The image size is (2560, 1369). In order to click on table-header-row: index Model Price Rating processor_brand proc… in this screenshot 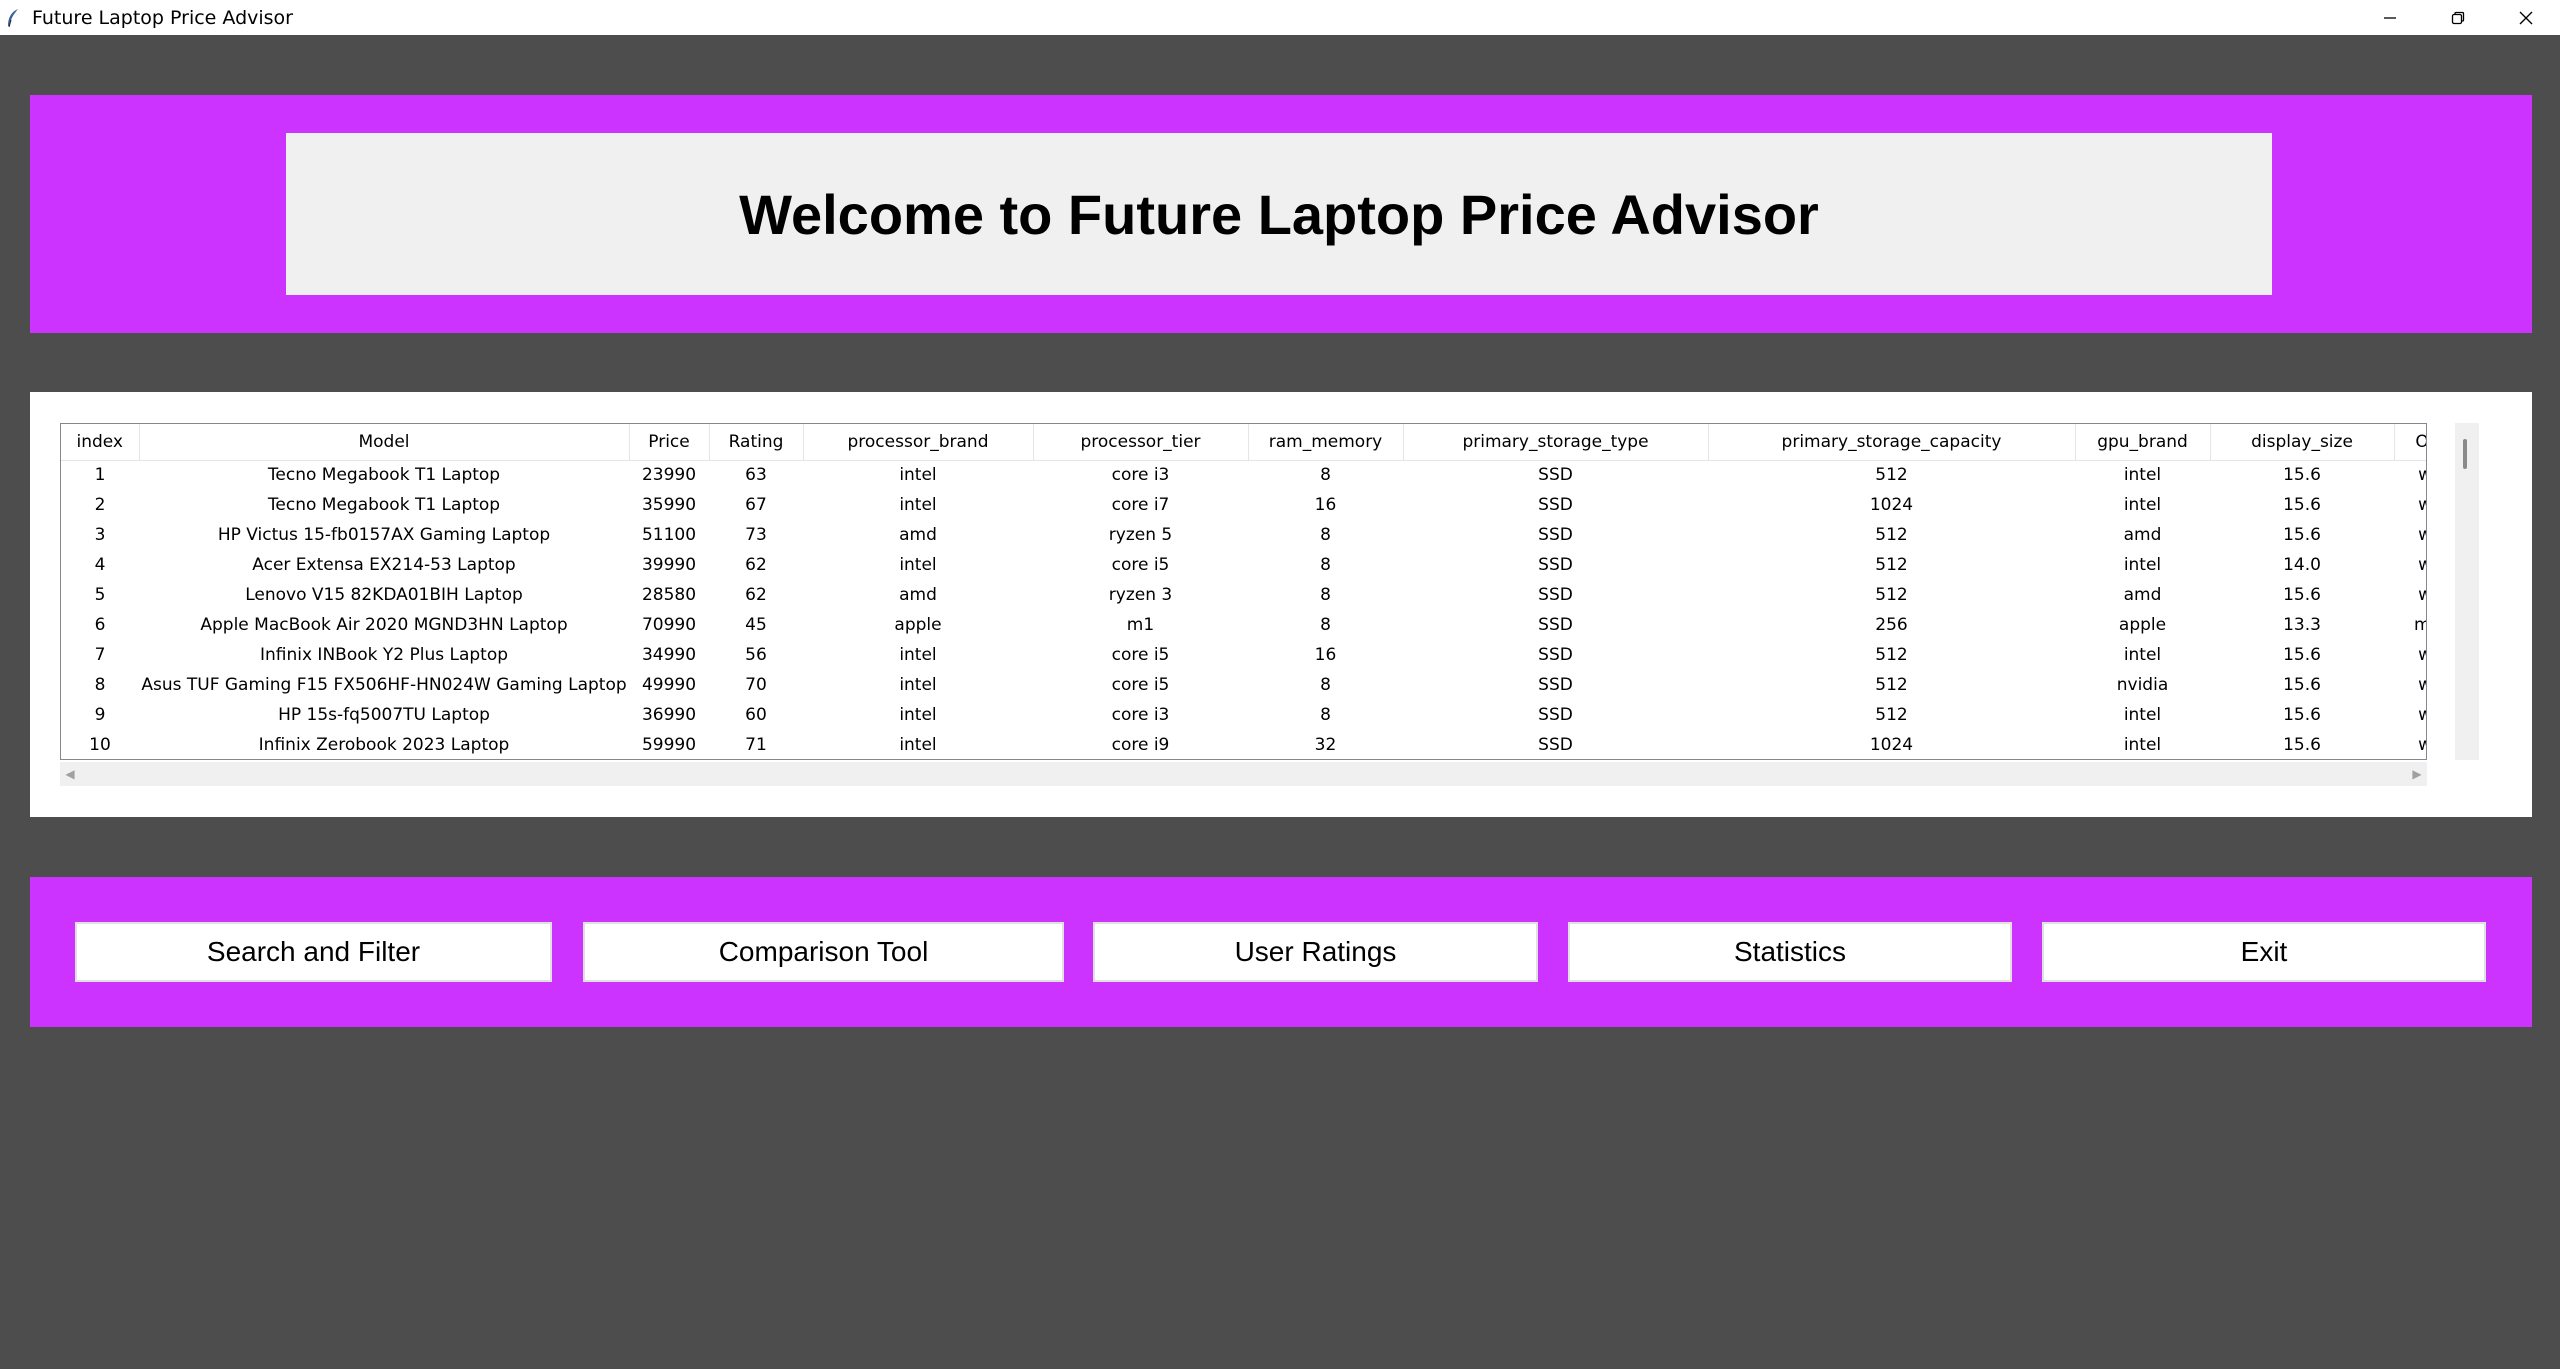, I will do `click(1243, 442)`.